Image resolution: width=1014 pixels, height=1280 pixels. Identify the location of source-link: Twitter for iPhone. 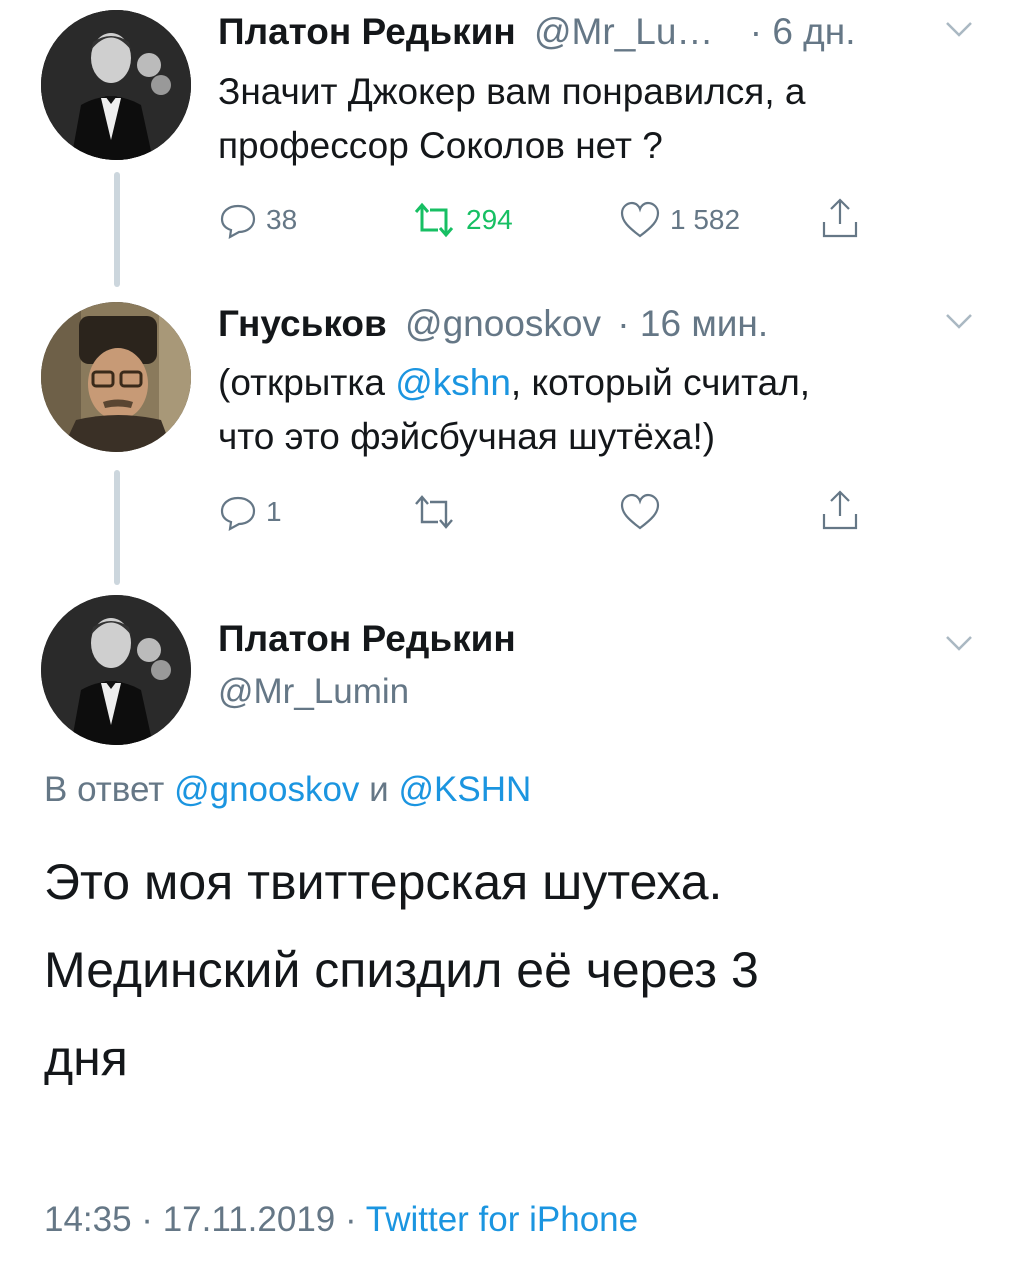
(502, 1219).